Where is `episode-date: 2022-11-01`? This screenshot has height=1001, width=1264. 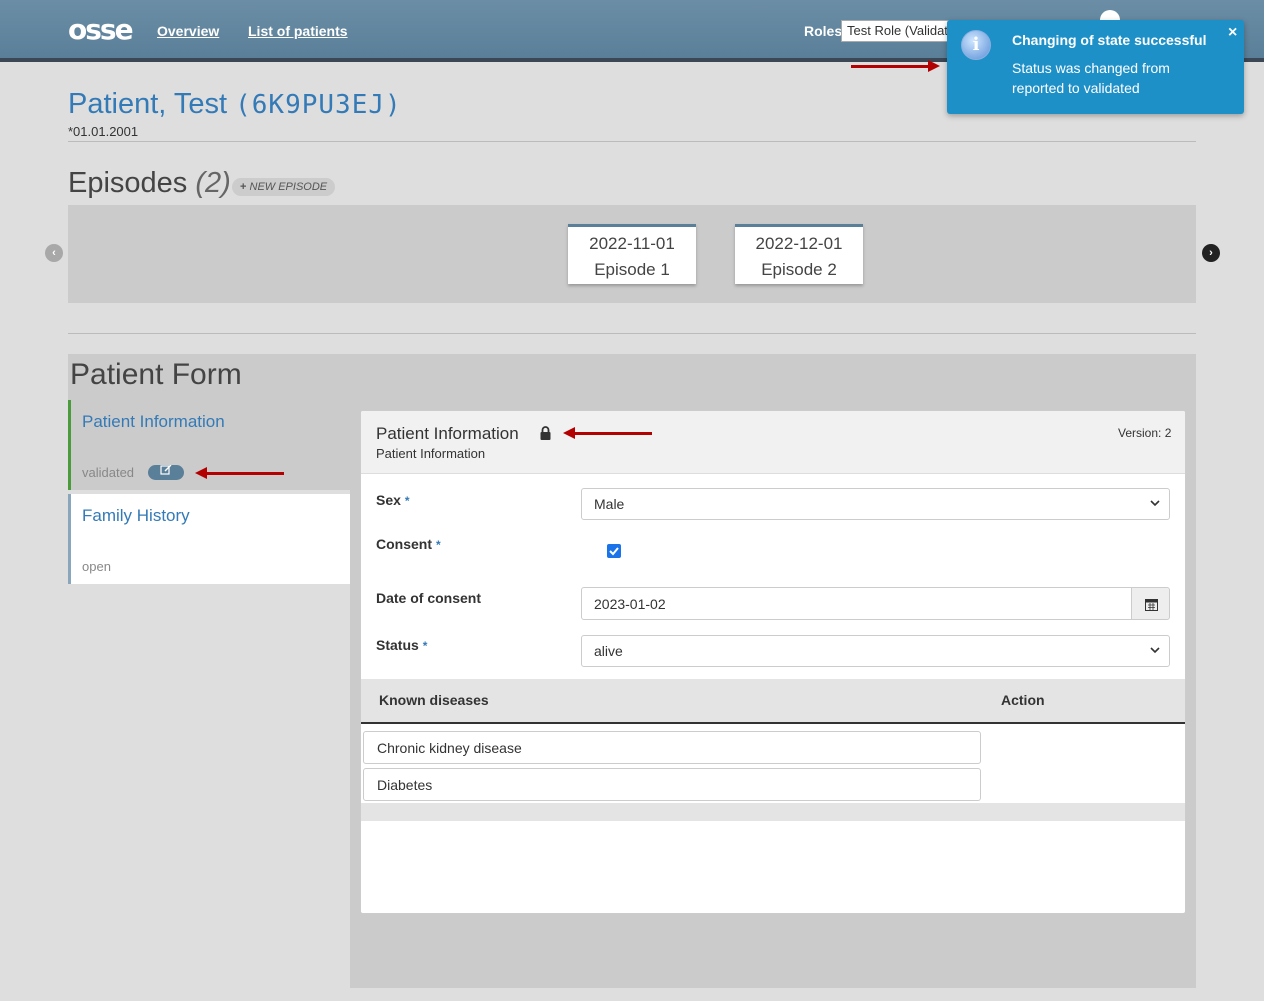 episode-date: 2022-11-01 is located at coordinates (632, 243).